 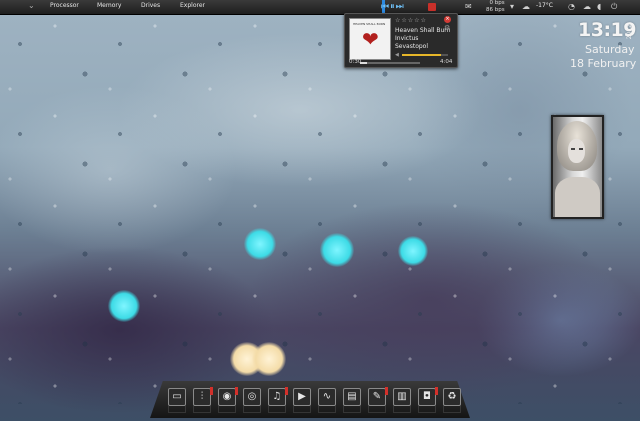 I want to click on temperature: -17°C, so click(x=544, y=5).